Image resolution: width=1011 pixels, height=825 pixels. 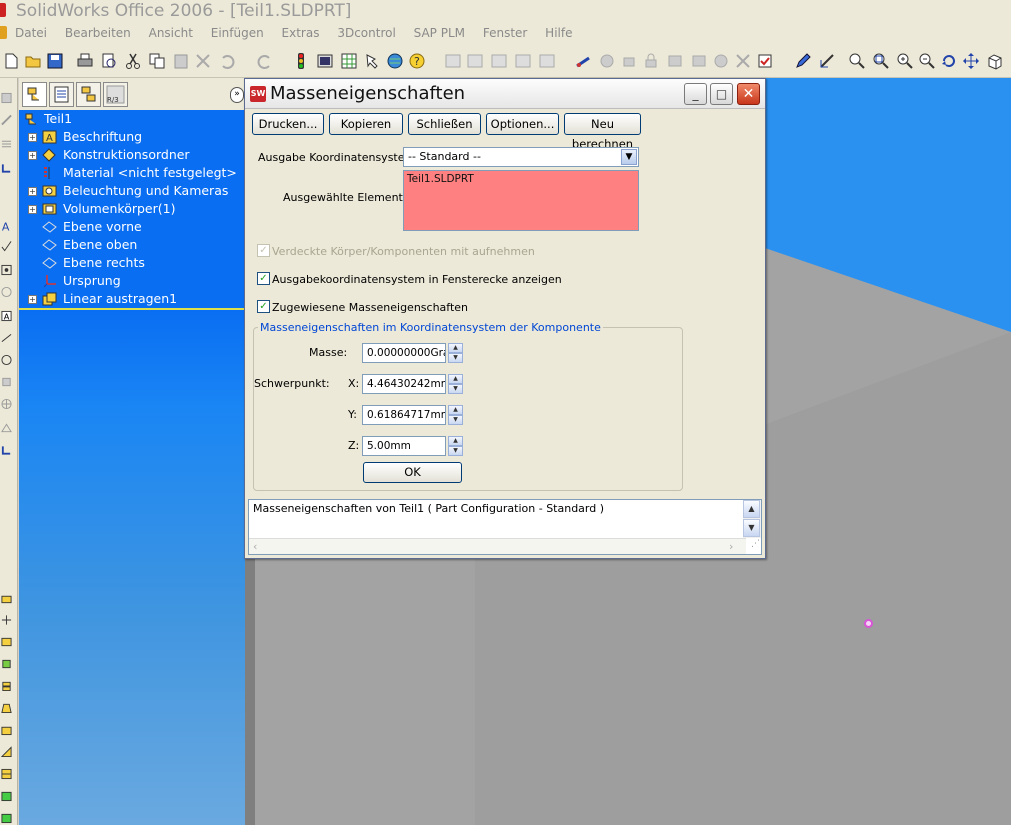 I want to click on cog-y-field: 0.61864717mm, so click(x=404, y=415).